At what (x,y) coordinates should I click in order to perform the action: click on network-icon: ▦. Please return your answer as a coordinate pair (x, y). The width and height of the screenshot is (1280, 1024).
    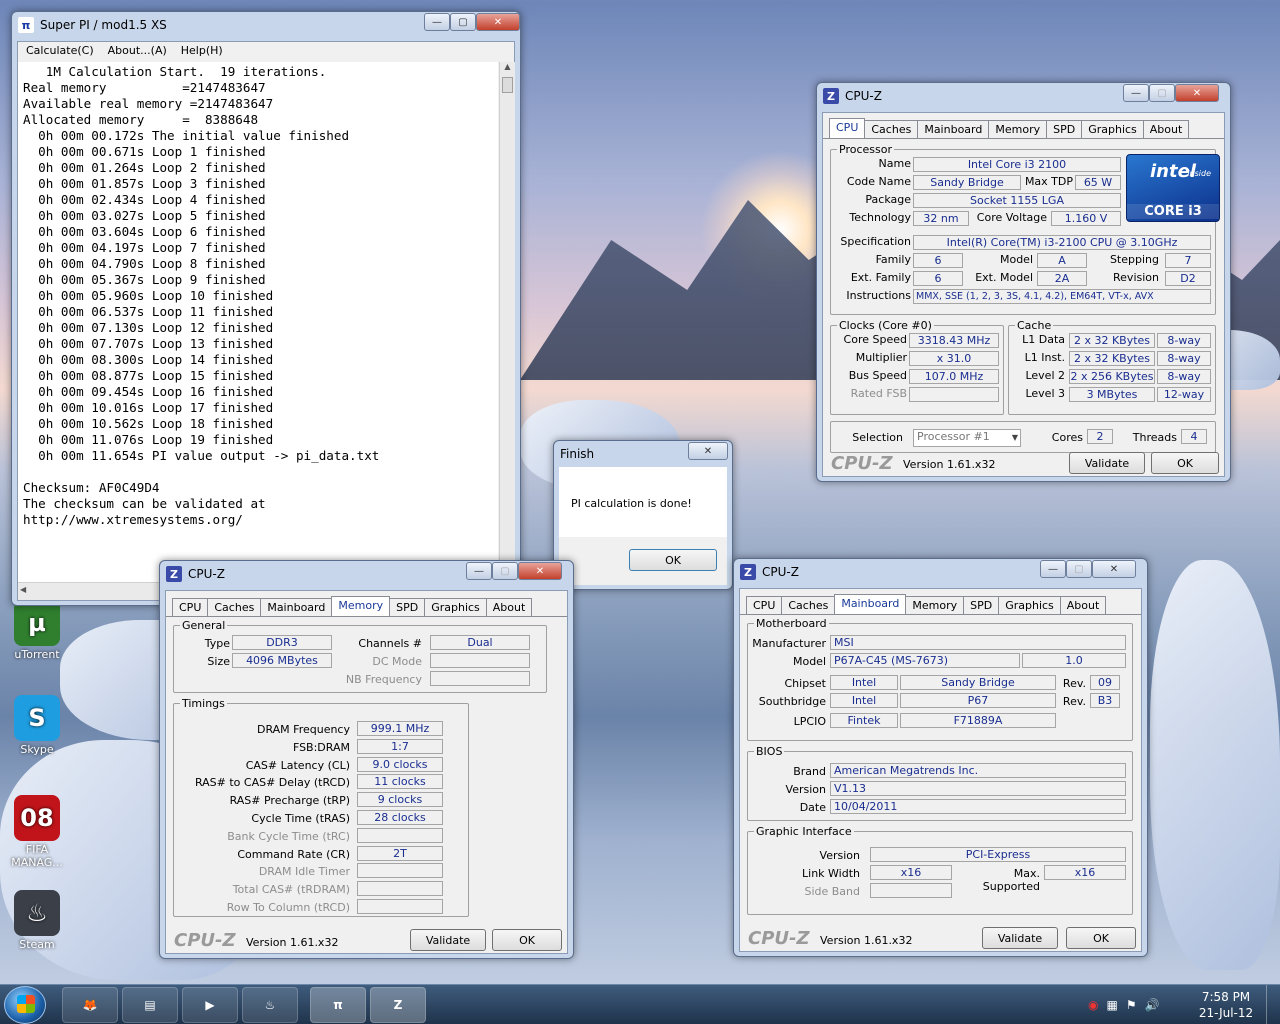
    Looking at the image, I should click on (1111, 1005).